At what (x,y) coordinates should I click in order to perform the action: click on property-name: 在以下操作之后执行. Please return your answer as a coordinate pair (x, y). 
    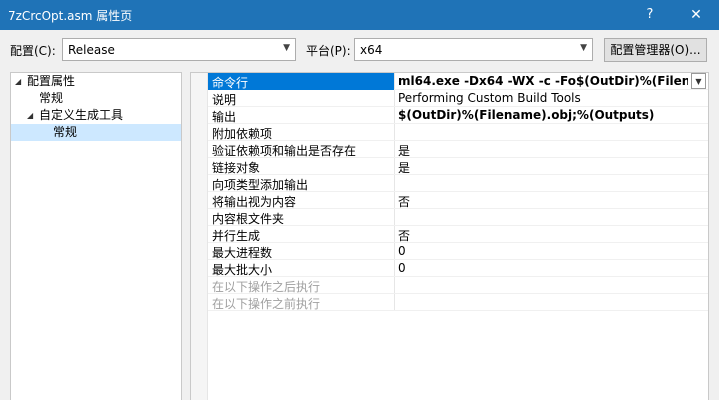
    Looking at the image, I should click on (266, 287).